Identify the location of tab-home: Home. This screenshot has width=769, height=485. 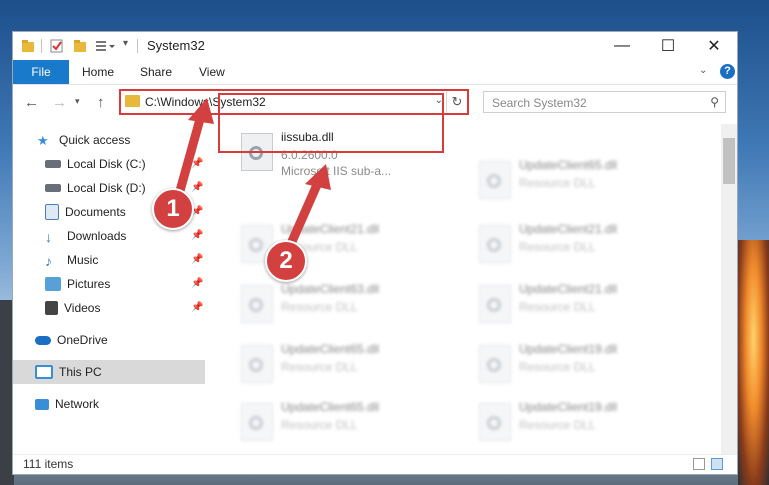
(98, 72).